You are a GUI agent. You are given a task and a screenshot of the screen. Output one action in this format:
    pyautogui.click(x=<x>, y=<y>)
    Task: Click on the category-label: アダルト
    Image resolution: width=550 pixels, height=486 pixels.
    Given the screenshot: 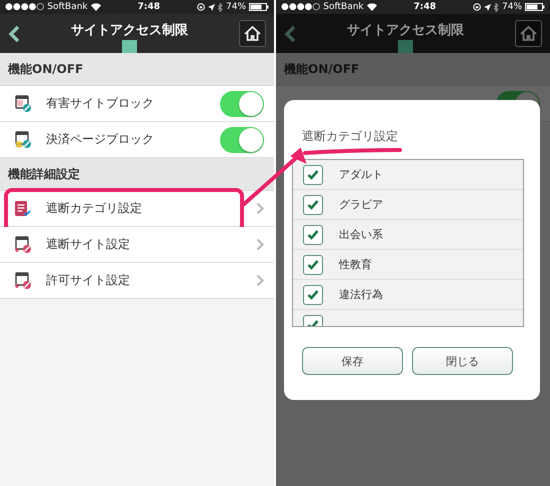 What is the action you would take?
    pyautogui.click(x=361, y=174)
    